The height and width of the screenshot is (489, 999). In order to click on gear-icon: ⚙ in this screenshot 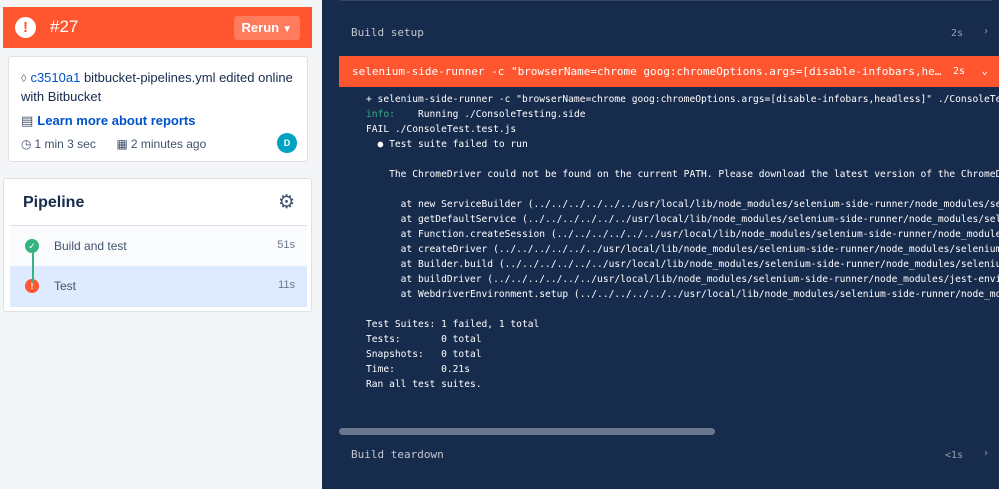, I will do `click(286, 202)`.